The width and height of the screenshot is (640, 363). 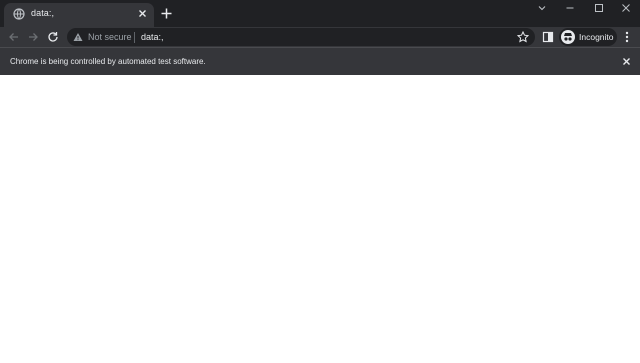 I want to click on maximize-icon, so click(x=599, y=8).